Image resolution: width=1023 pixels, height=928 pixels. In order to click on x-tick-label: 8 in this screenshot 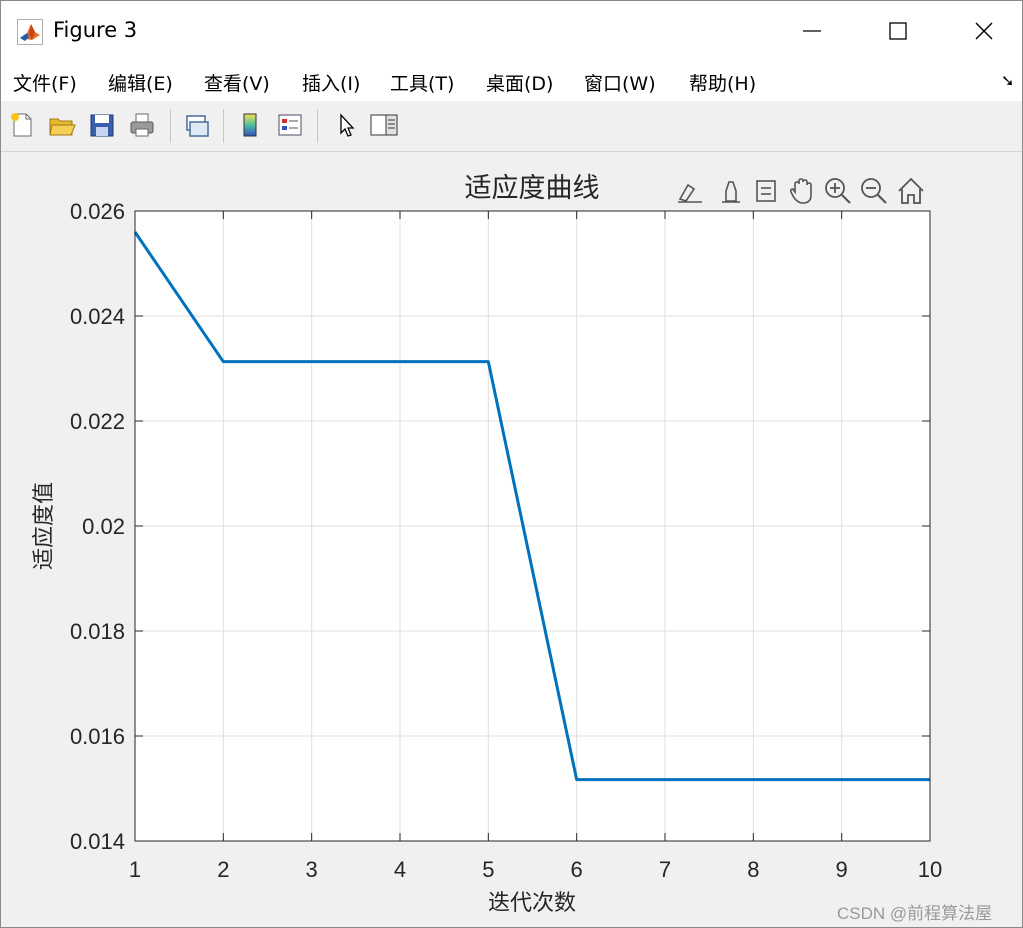, I will do `click(753, 869)`.